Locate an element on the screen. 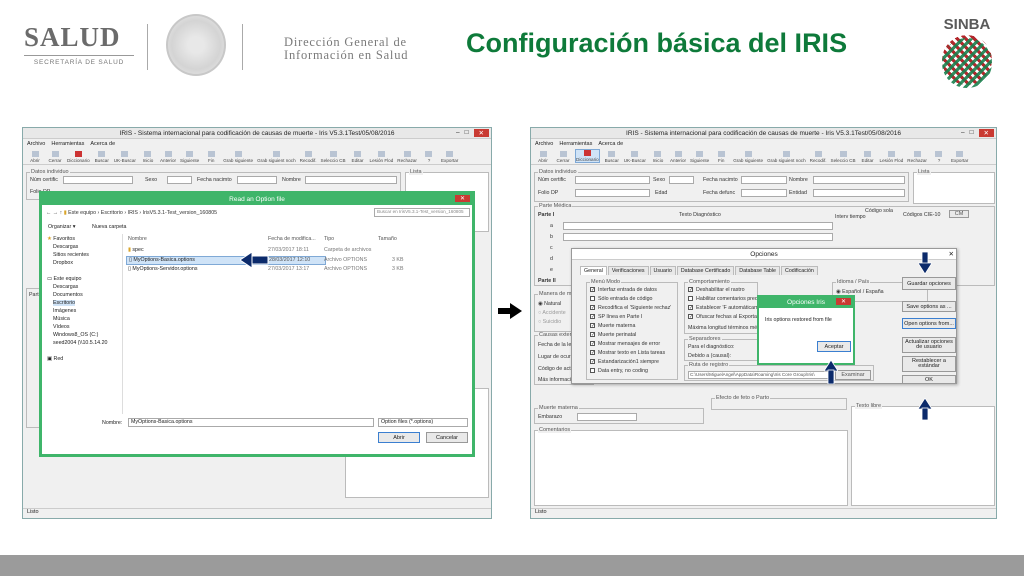 This screenshot has height=576, width=1024. nav-item: Descargas is located at coordinates (65, 287).